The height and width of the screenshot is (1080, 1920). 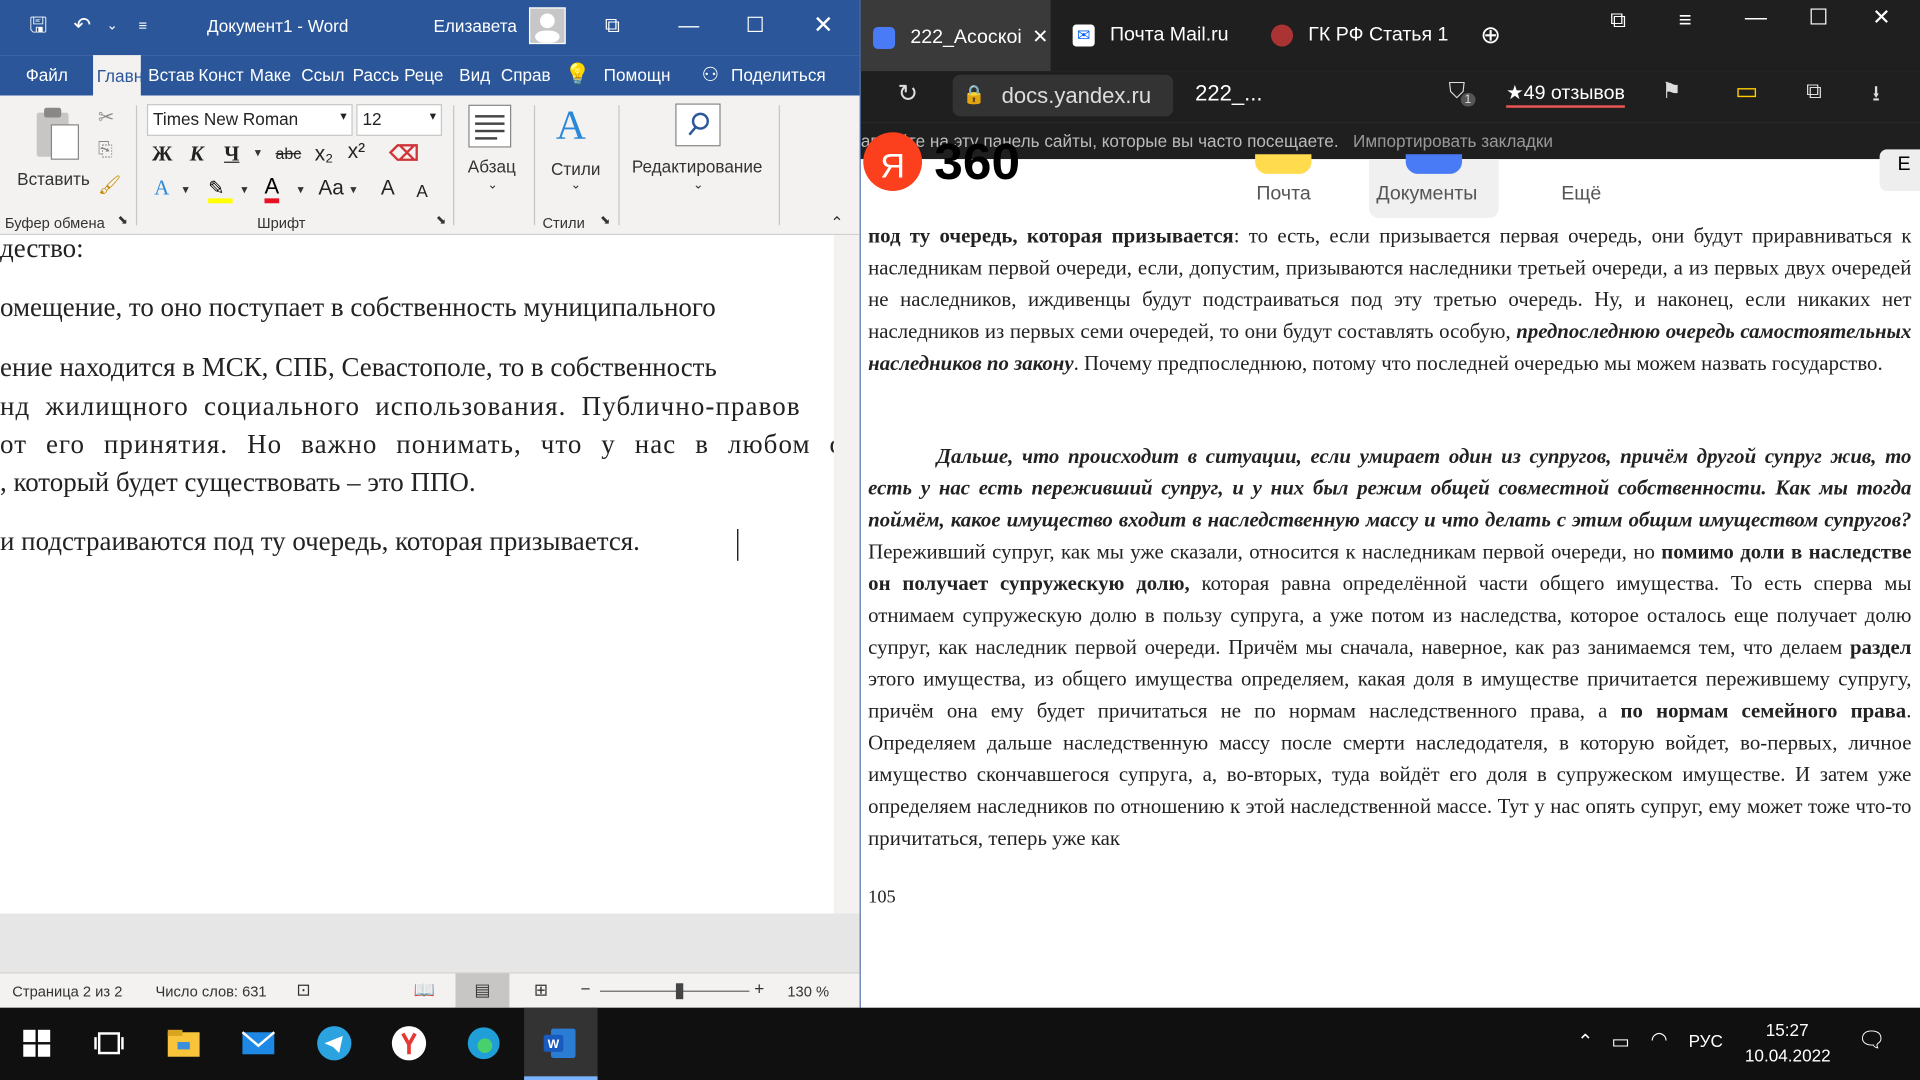 What do you see at coordinates (171, 75) in the screenshot?
I see `tab-insert: Встав` at bounding box center [171, 75].